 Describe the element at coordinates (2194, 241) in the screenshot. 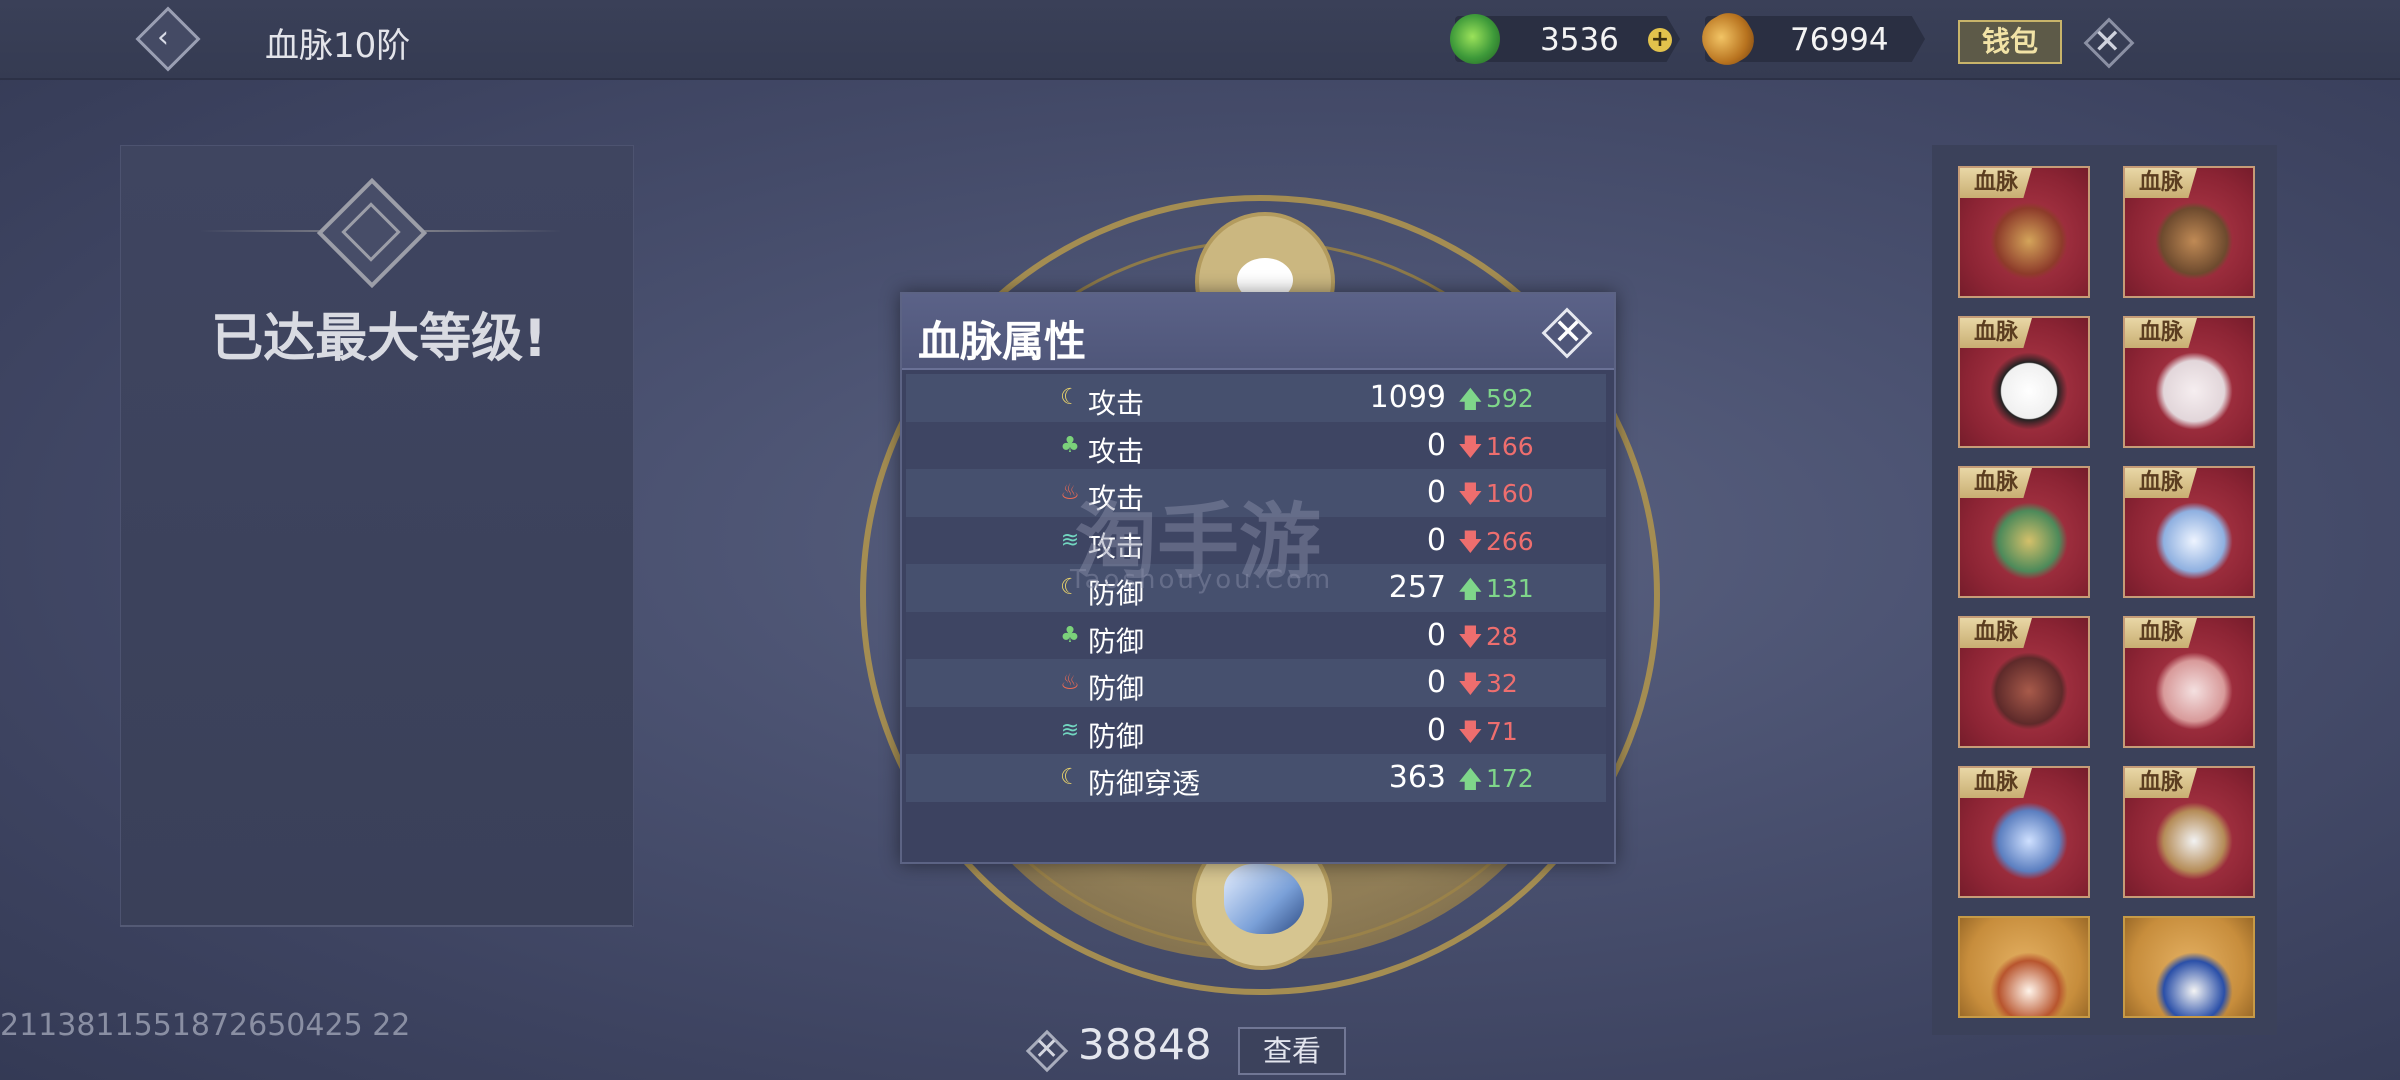

I see `brown-dragon-icon` at that location.